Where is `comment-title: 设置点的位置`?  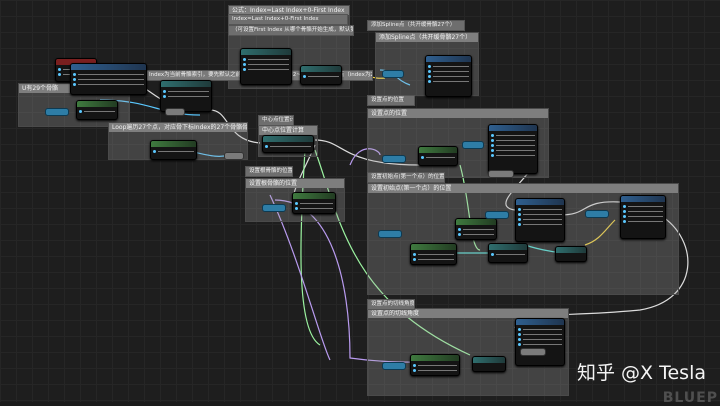
comment-title: 设置点的位置 is located at coordinates (458, 113).